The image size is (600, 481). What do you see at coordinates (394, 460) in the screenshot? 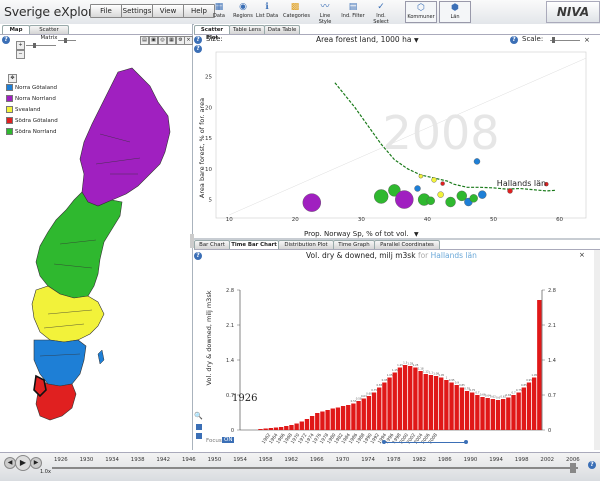
I see `timeline-year-label: 1978` at bounding box center [394, 460].